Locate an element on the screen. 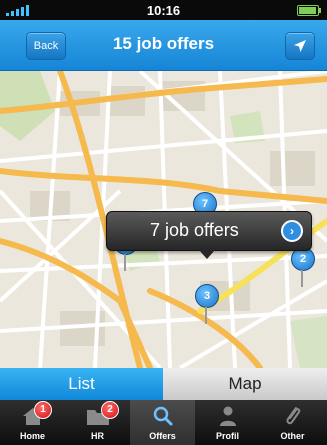 This screenshot has width=327, height=445. map-callout: 7 job offers › is located at coordinates (209, 235).